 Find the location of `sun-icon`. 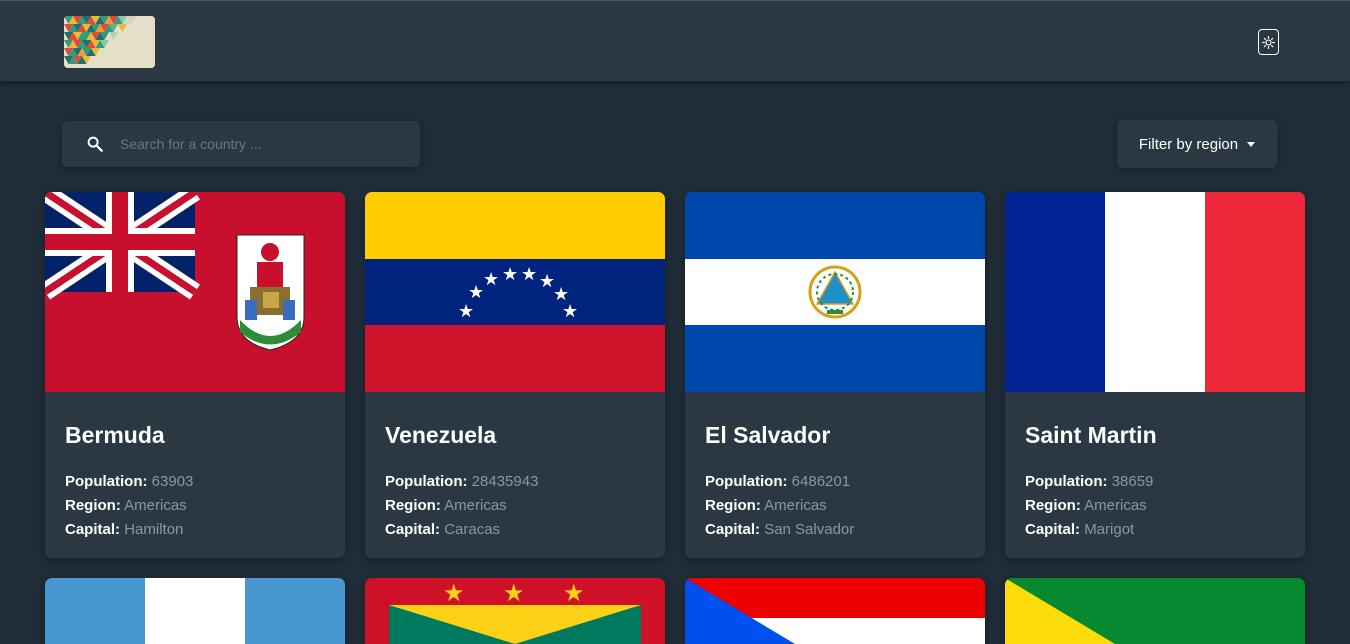

sun-icon is located at coordinates (1268, 42).